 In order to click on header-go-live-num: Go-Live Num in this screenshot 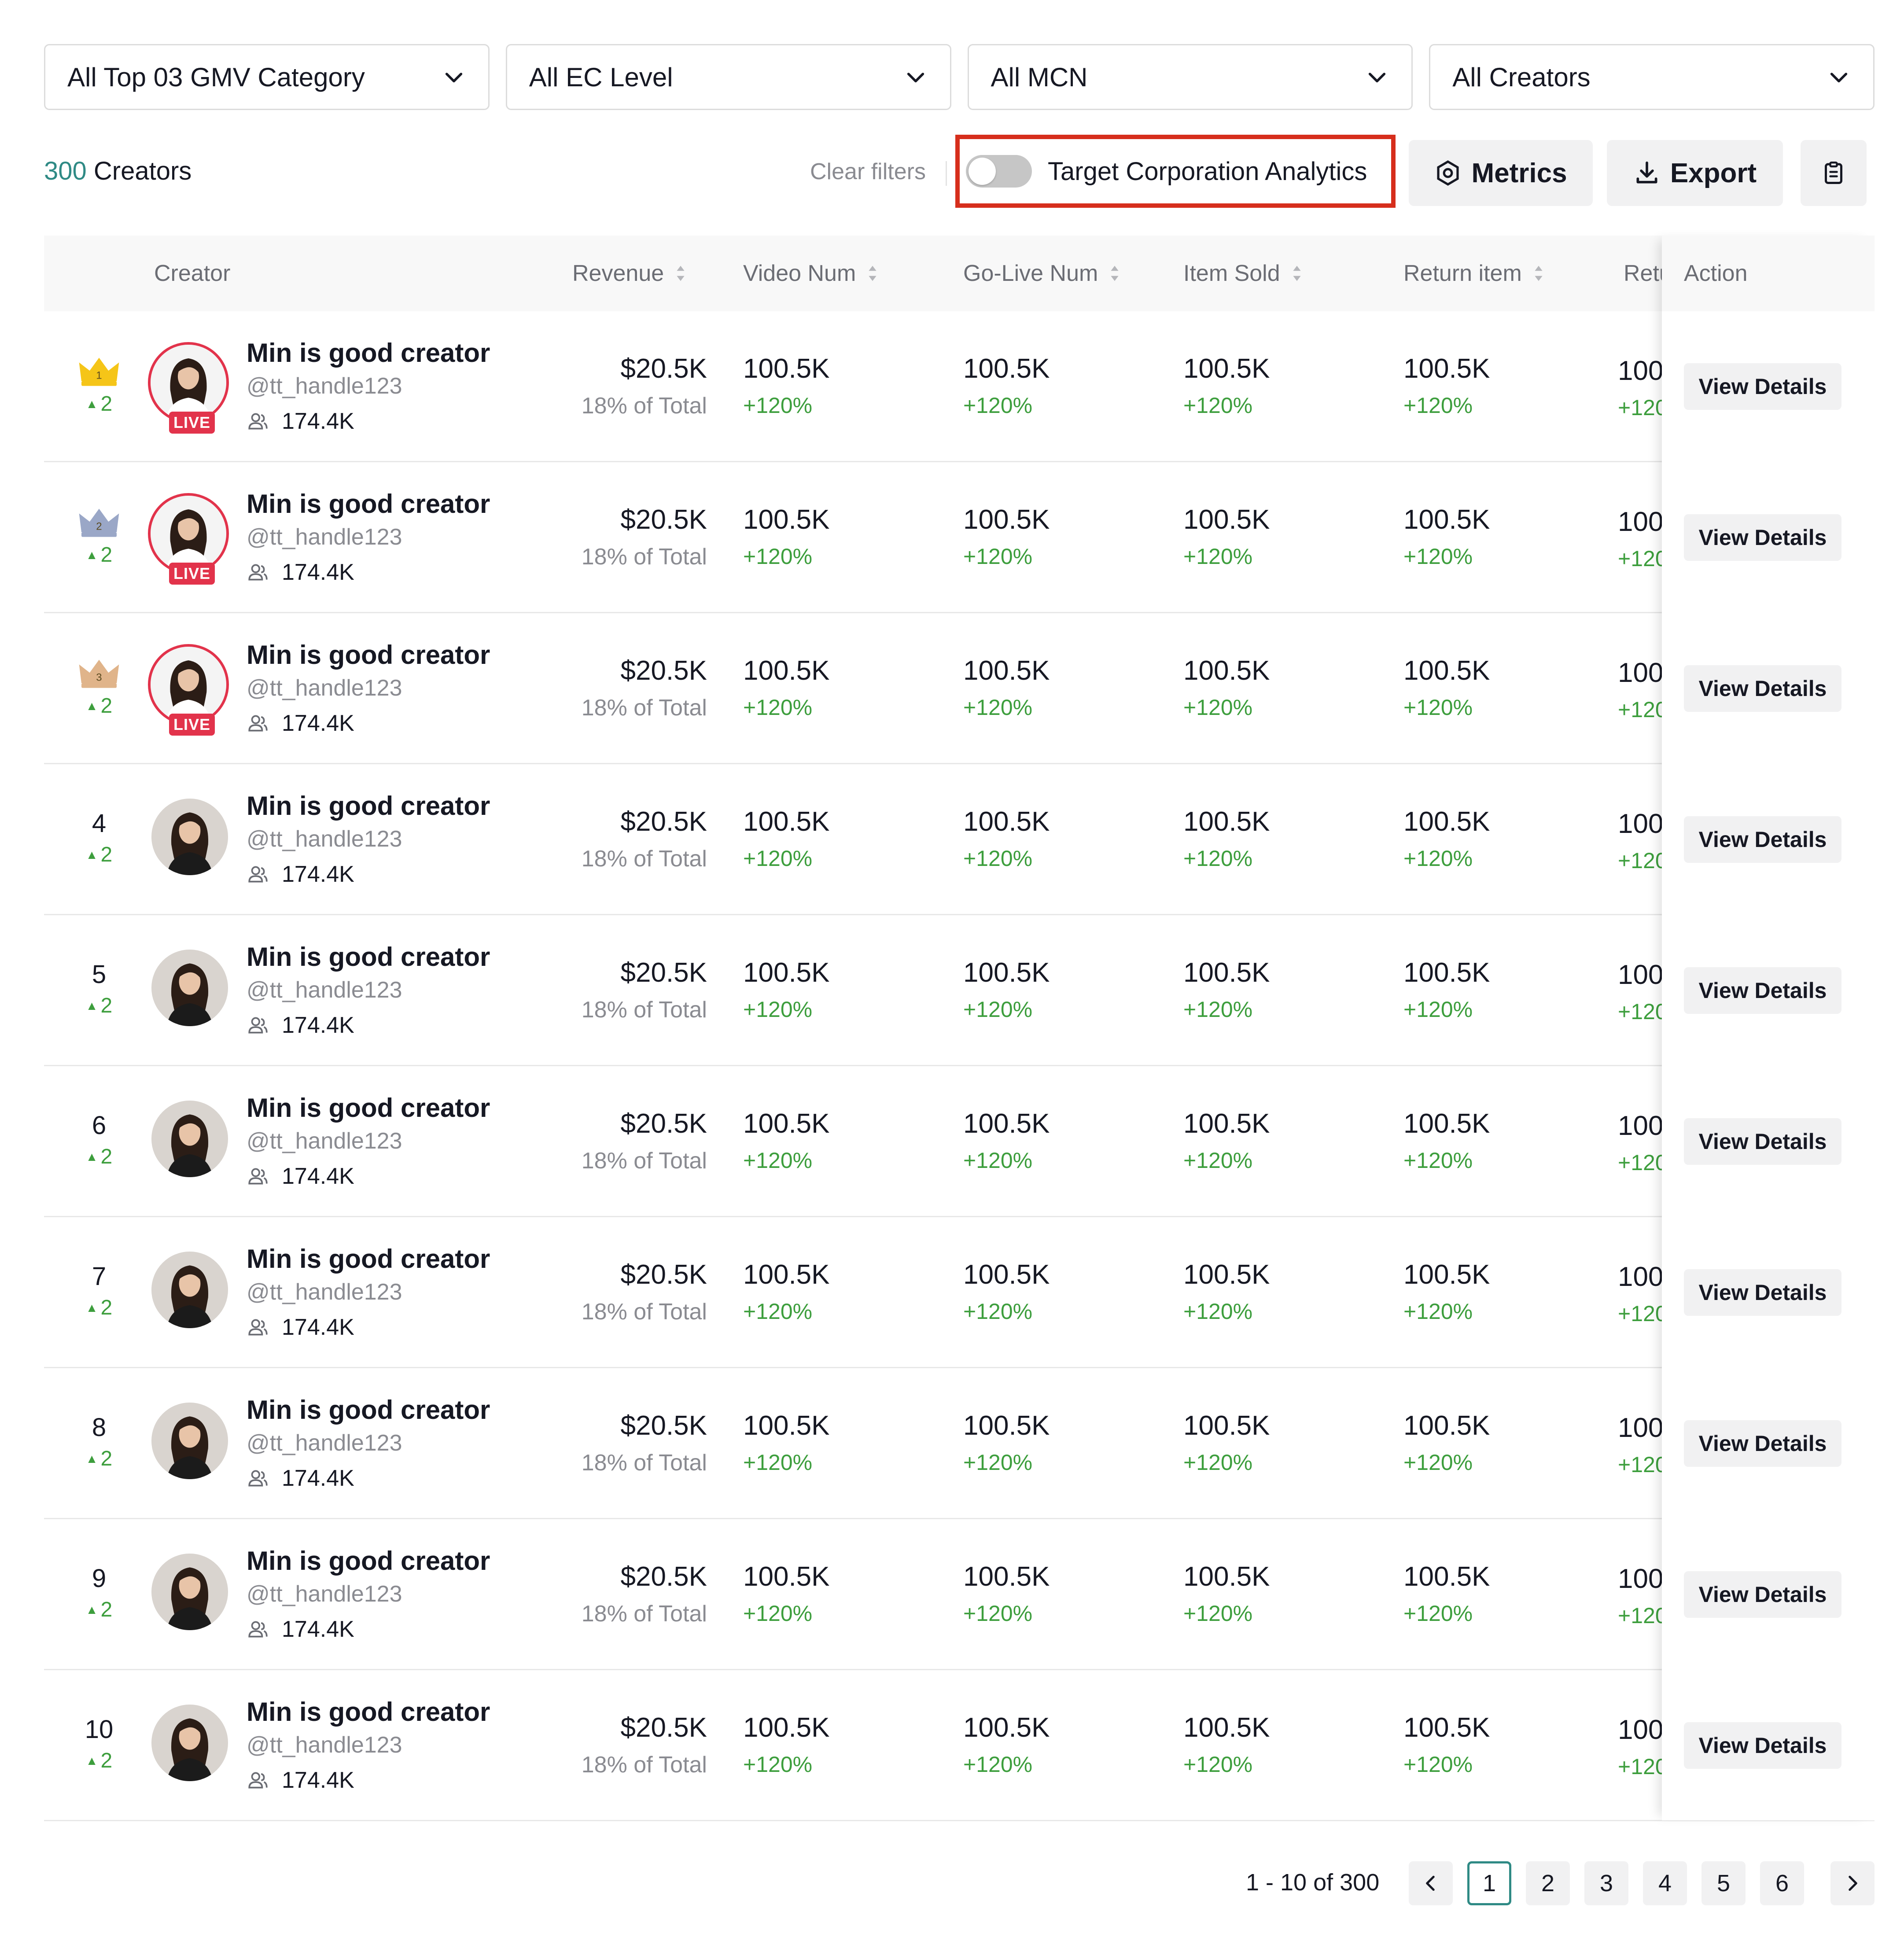, I will do `click(1041, 273)`.